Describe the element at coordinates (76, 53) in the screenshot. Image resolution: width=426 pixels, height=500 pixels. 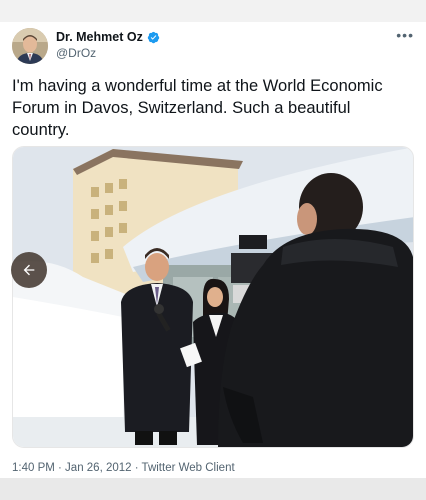
I see `handle: @DrOz` at that location.